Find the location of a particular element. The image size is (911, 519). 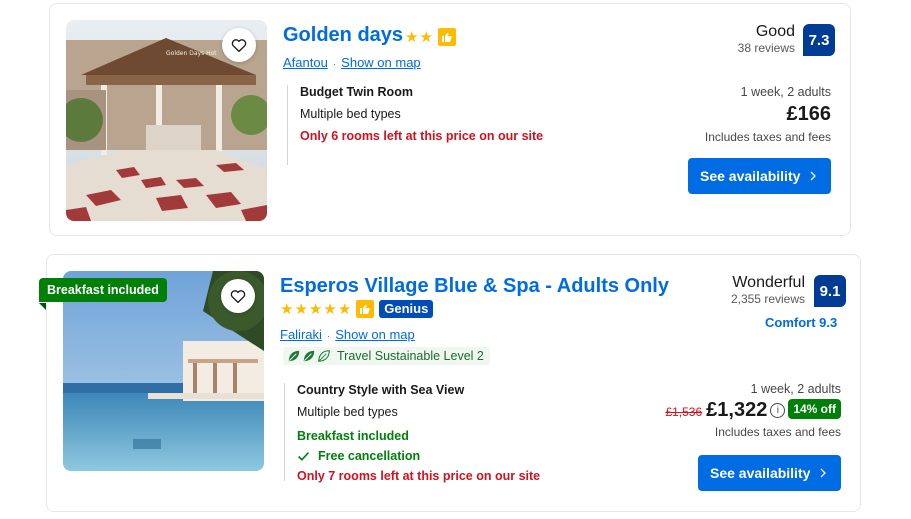

review-word: Wonderful is located at coordinates (768, 282).